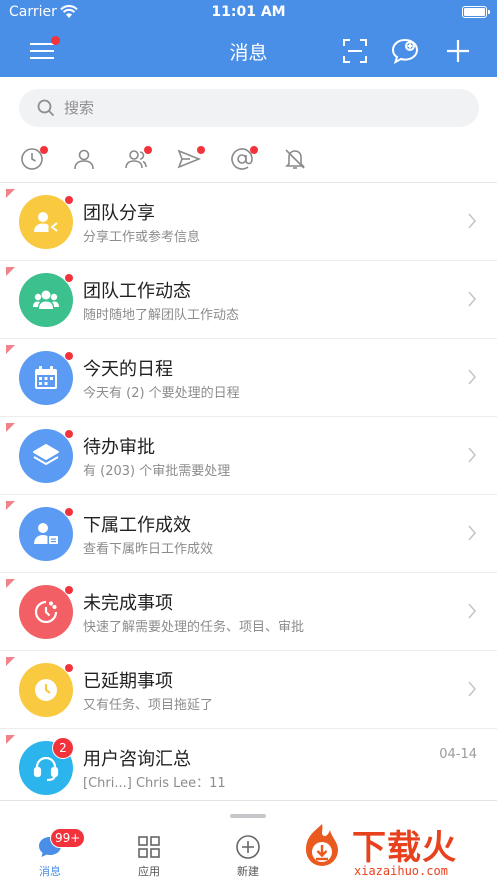 This screenshot has width=497, height=883. I want to click on list-item: 未完成事项 快速了解需要处理的任务、项目、审批, so click(248, 612).